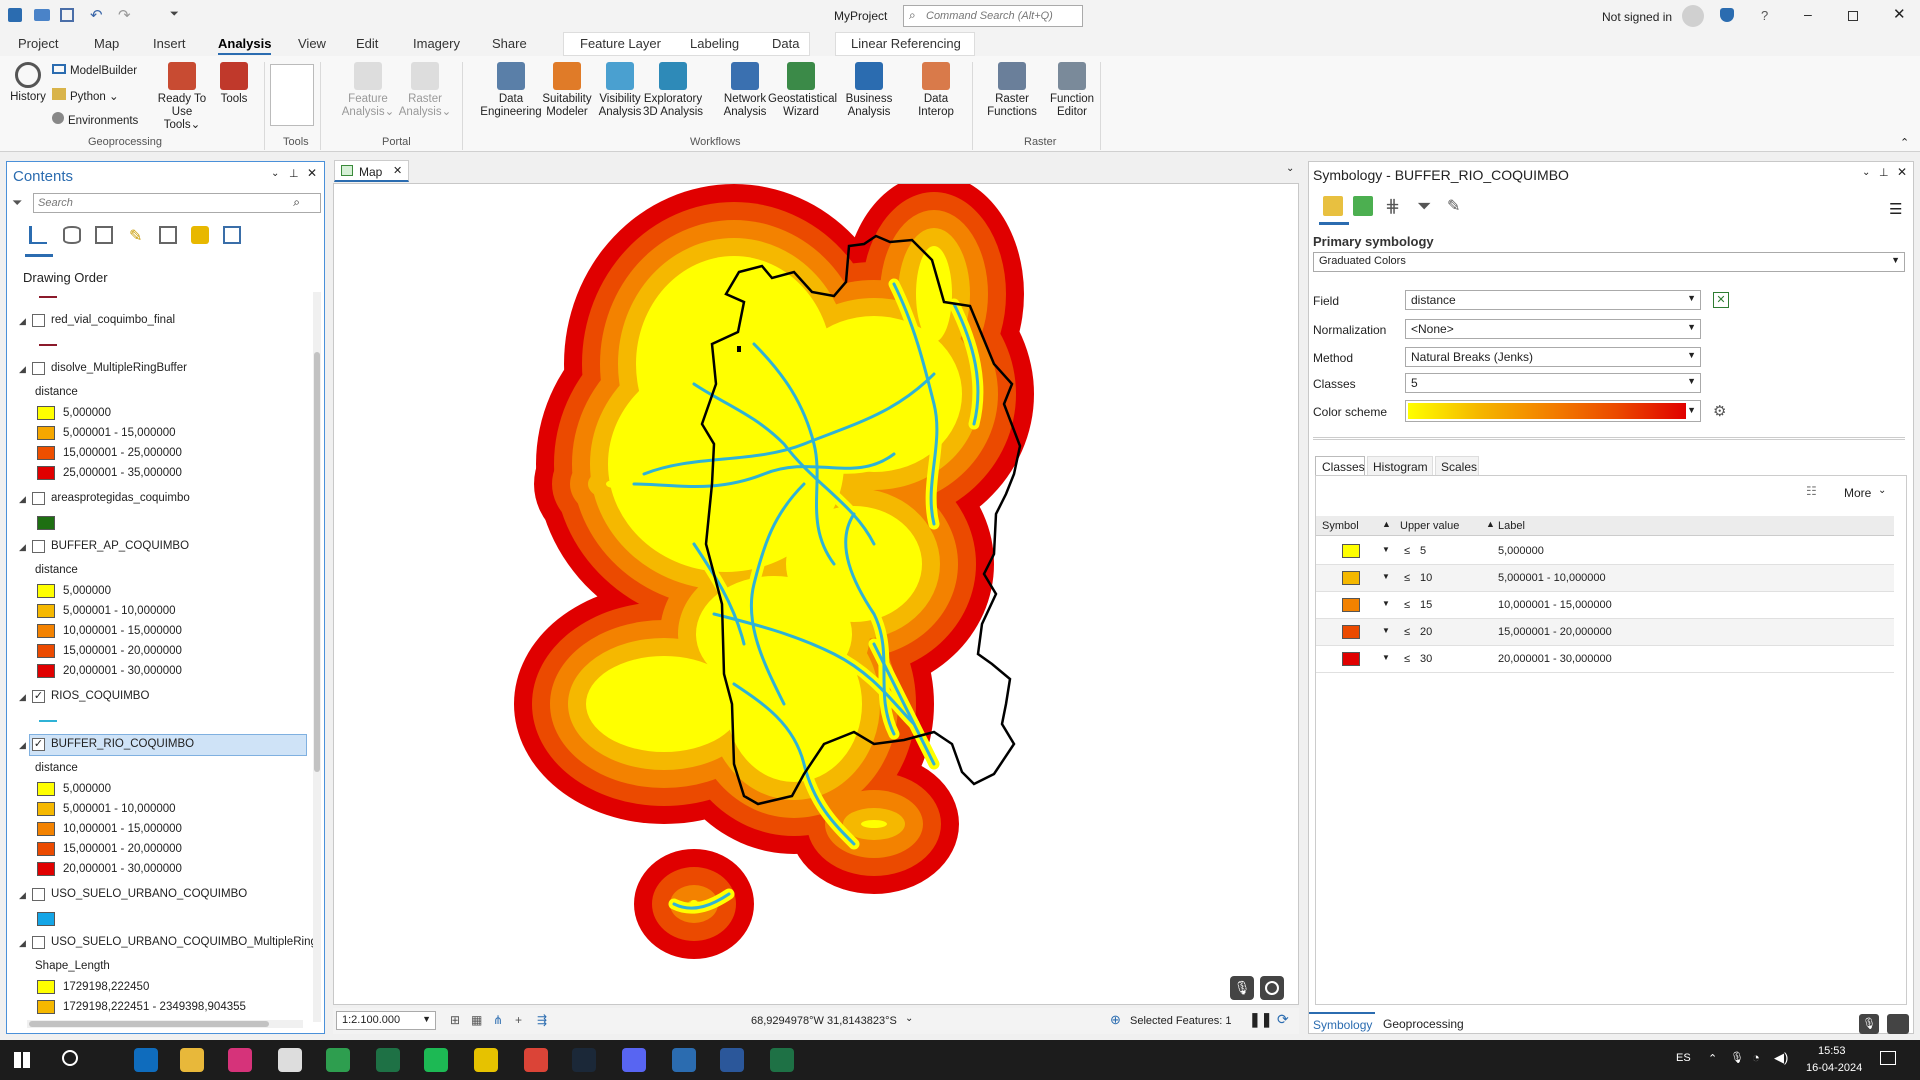 The image size is (1920, 1080). Describe the element at coordinates (149, 894) in the screenshot. I see `layer-name: USO_SUELO_URBANO_COQUIMBO` at that location.